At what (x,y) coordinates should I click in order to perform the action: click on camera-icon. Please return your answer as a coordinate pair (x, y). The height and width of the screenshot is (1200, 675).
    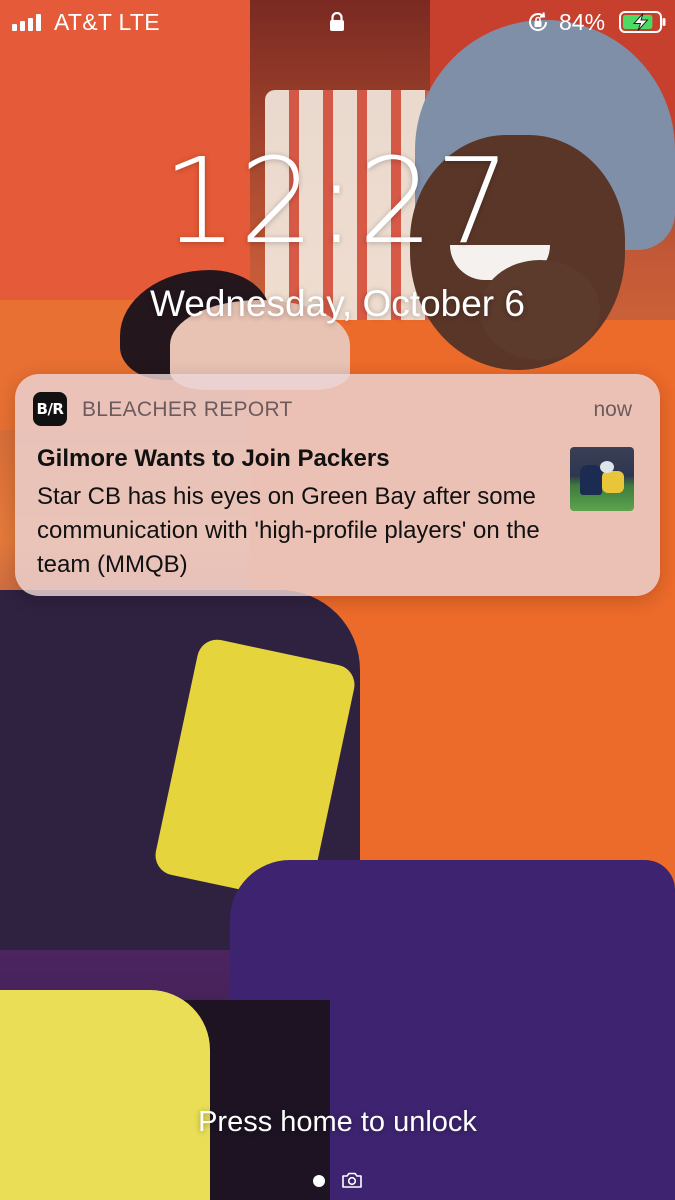
    Looking at the image, I should click on (352, 1180).